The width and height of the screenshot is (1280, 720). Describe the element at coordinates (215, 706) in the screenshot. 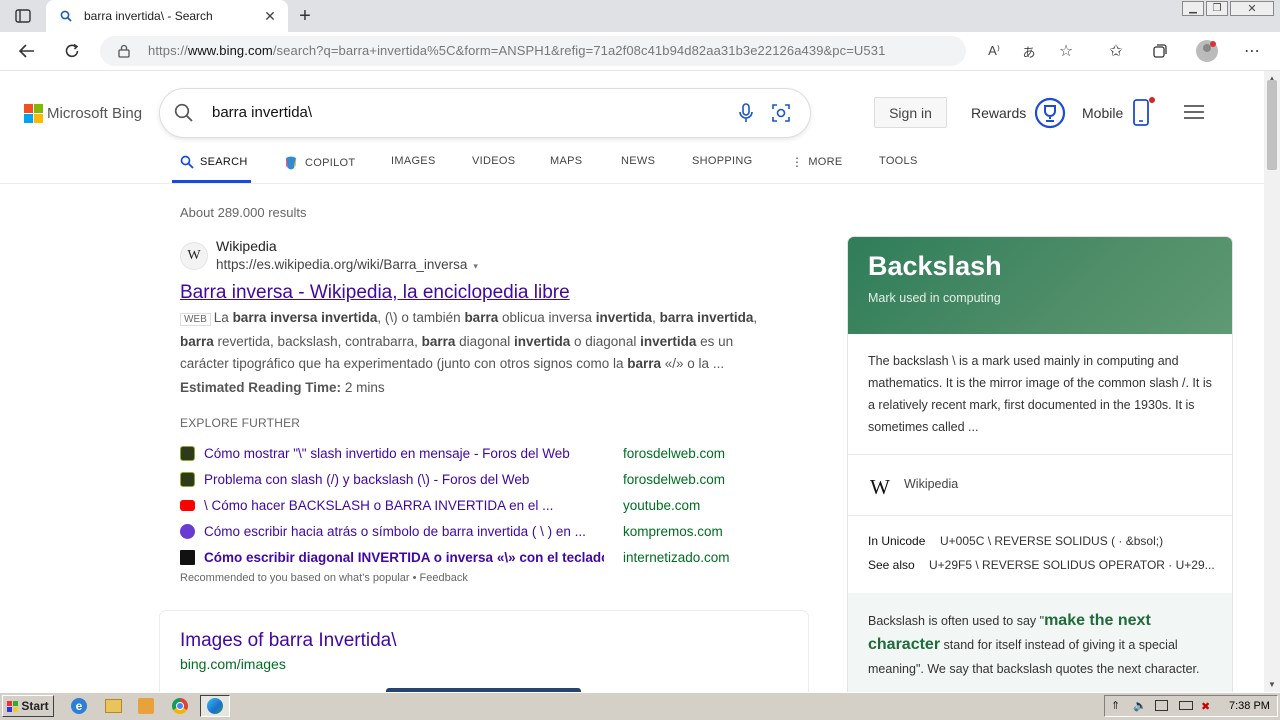

I see `edge-taskbar-button` at that location.